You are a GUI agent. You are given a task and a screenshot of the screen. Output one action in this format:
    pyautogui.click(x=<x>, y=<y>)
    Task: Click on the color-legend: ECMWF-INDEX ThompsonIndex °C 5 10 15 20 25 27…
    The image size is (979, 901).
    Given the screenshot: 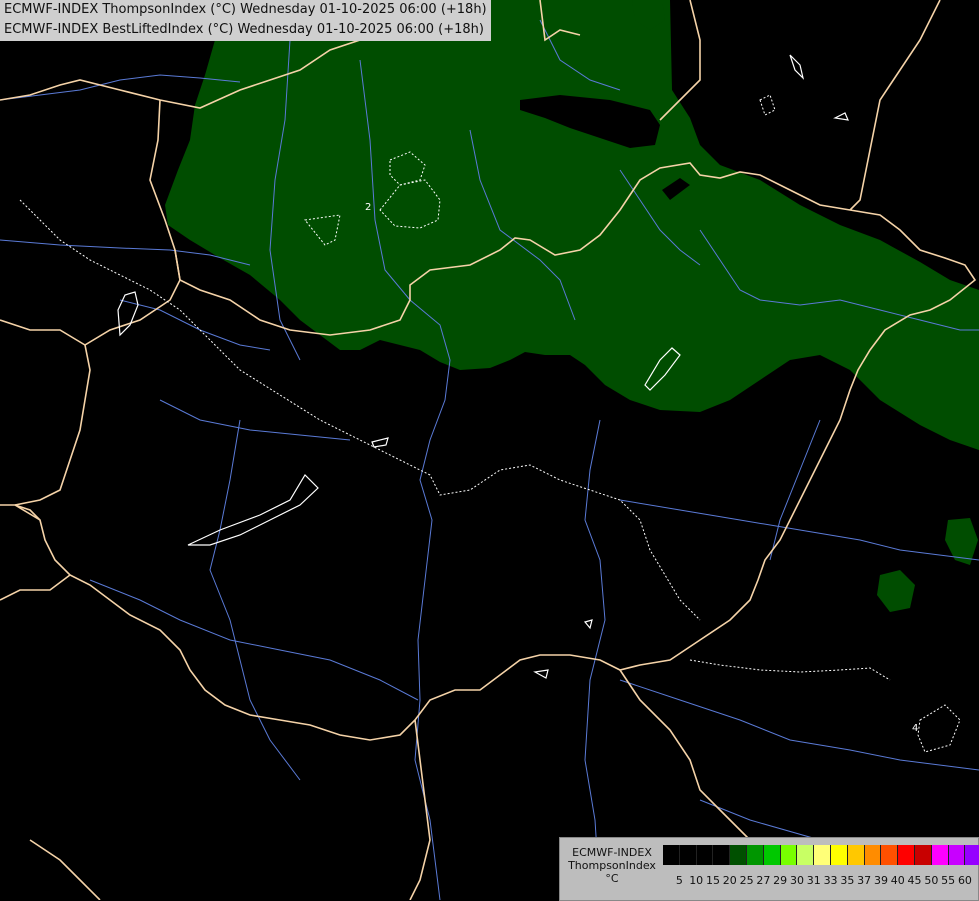 What is the action you would take?
    pyautogui.click(x=769, y=869)
    